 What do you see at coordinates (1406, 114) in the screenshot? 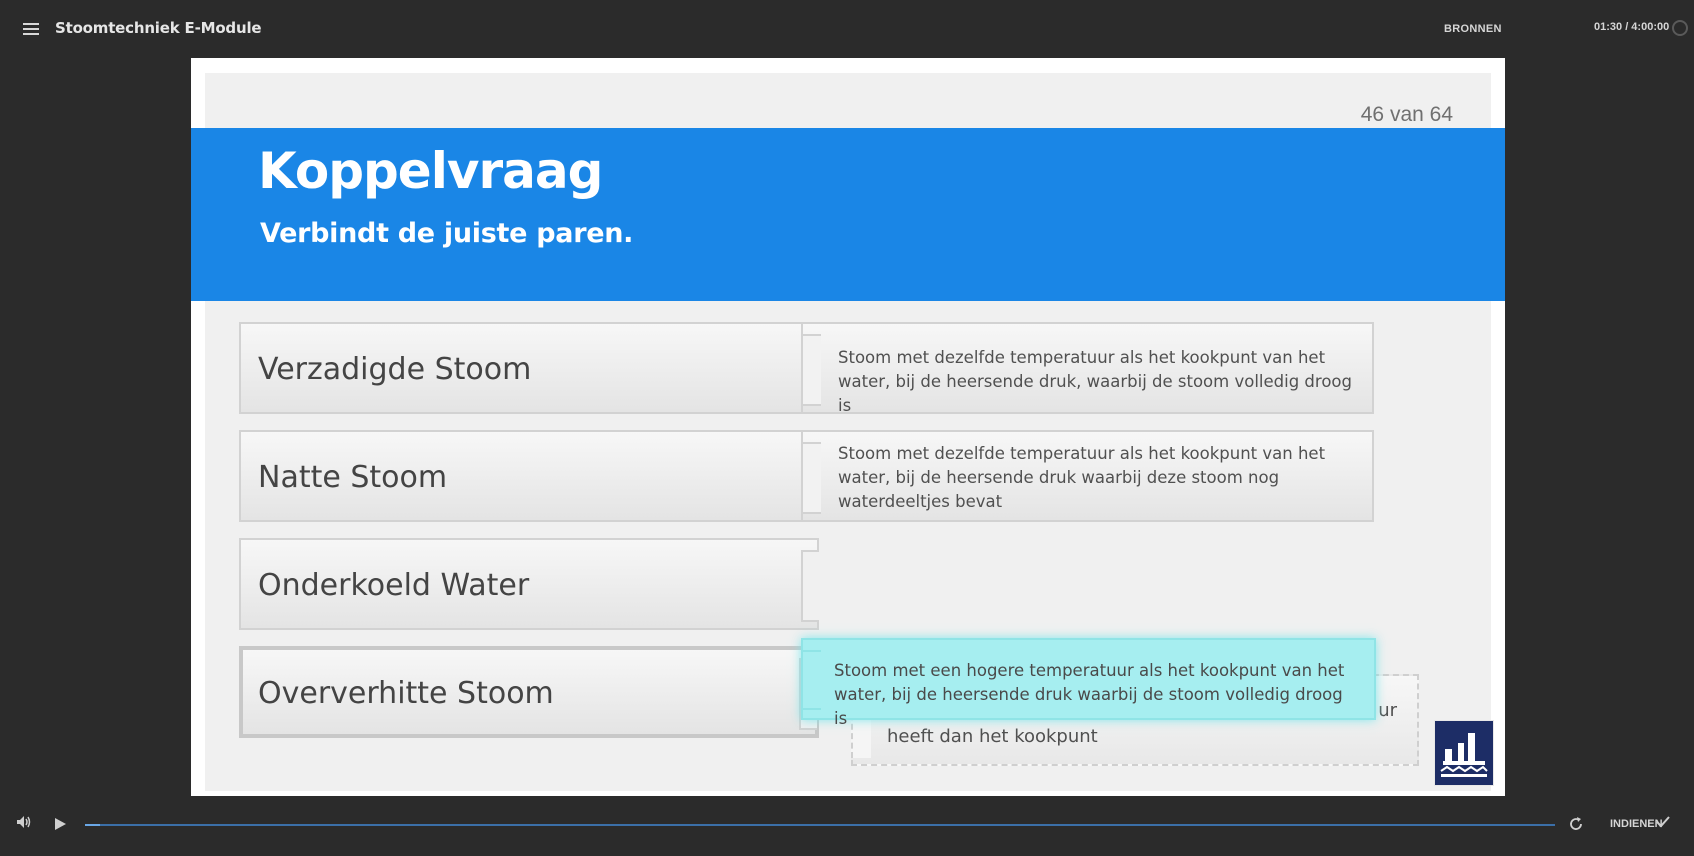
I see `slide-counter: 46 van 64` at bounding box center [1406, 114].